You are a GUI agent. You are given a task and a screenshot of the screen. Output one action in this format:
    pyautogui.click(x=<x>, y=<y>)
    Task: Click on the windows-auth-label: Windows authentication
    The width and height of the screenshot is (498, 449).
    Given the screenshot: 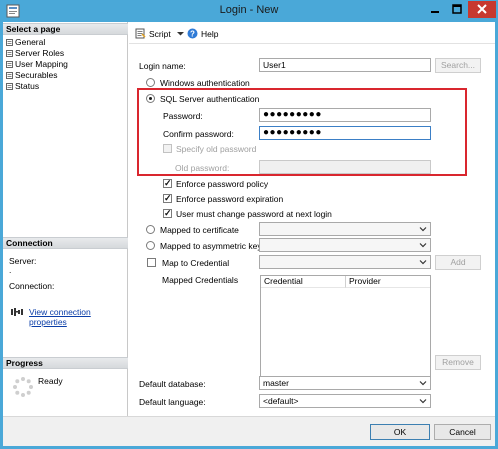 What is the action you would take?
    pyautogui.click(x=205, y=83)
    